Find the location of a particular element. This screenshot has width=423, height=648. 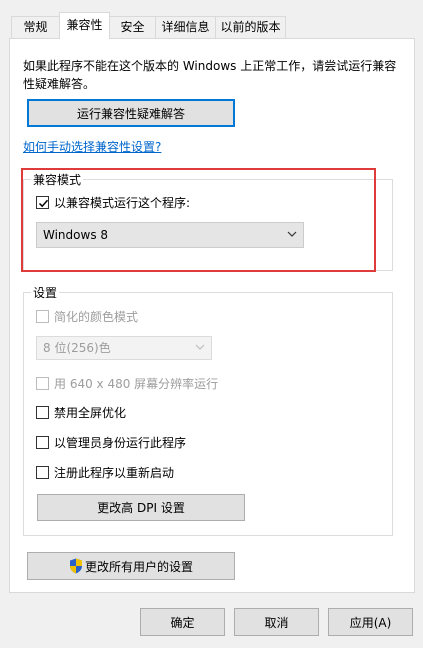

highlight-box is located at coordinates (198, 220).